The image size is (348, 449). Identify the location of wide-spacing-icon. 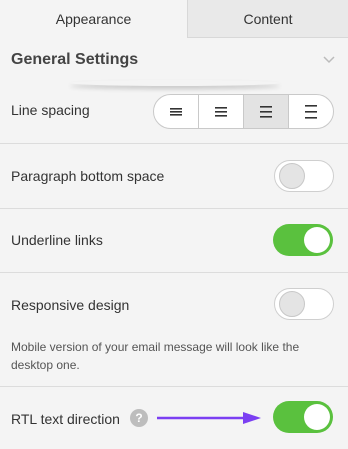
(311, 111).